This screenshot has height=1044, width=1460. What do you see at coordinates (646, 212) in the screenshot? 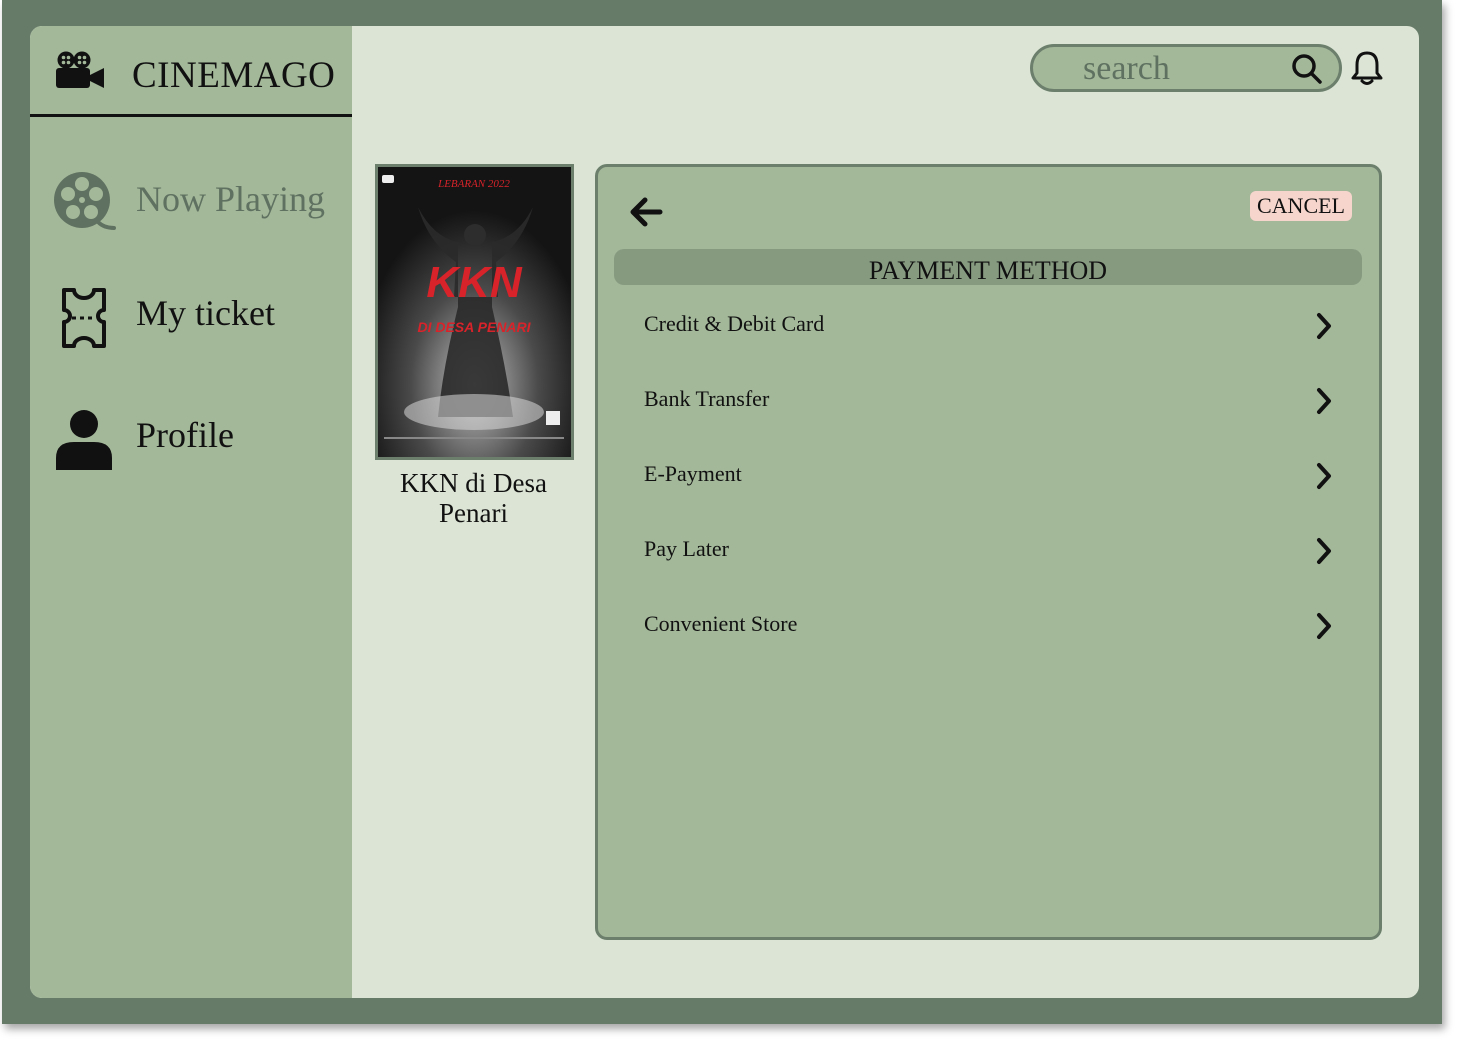
I see `back-arrow-icon` at bounding box center [646, 212].